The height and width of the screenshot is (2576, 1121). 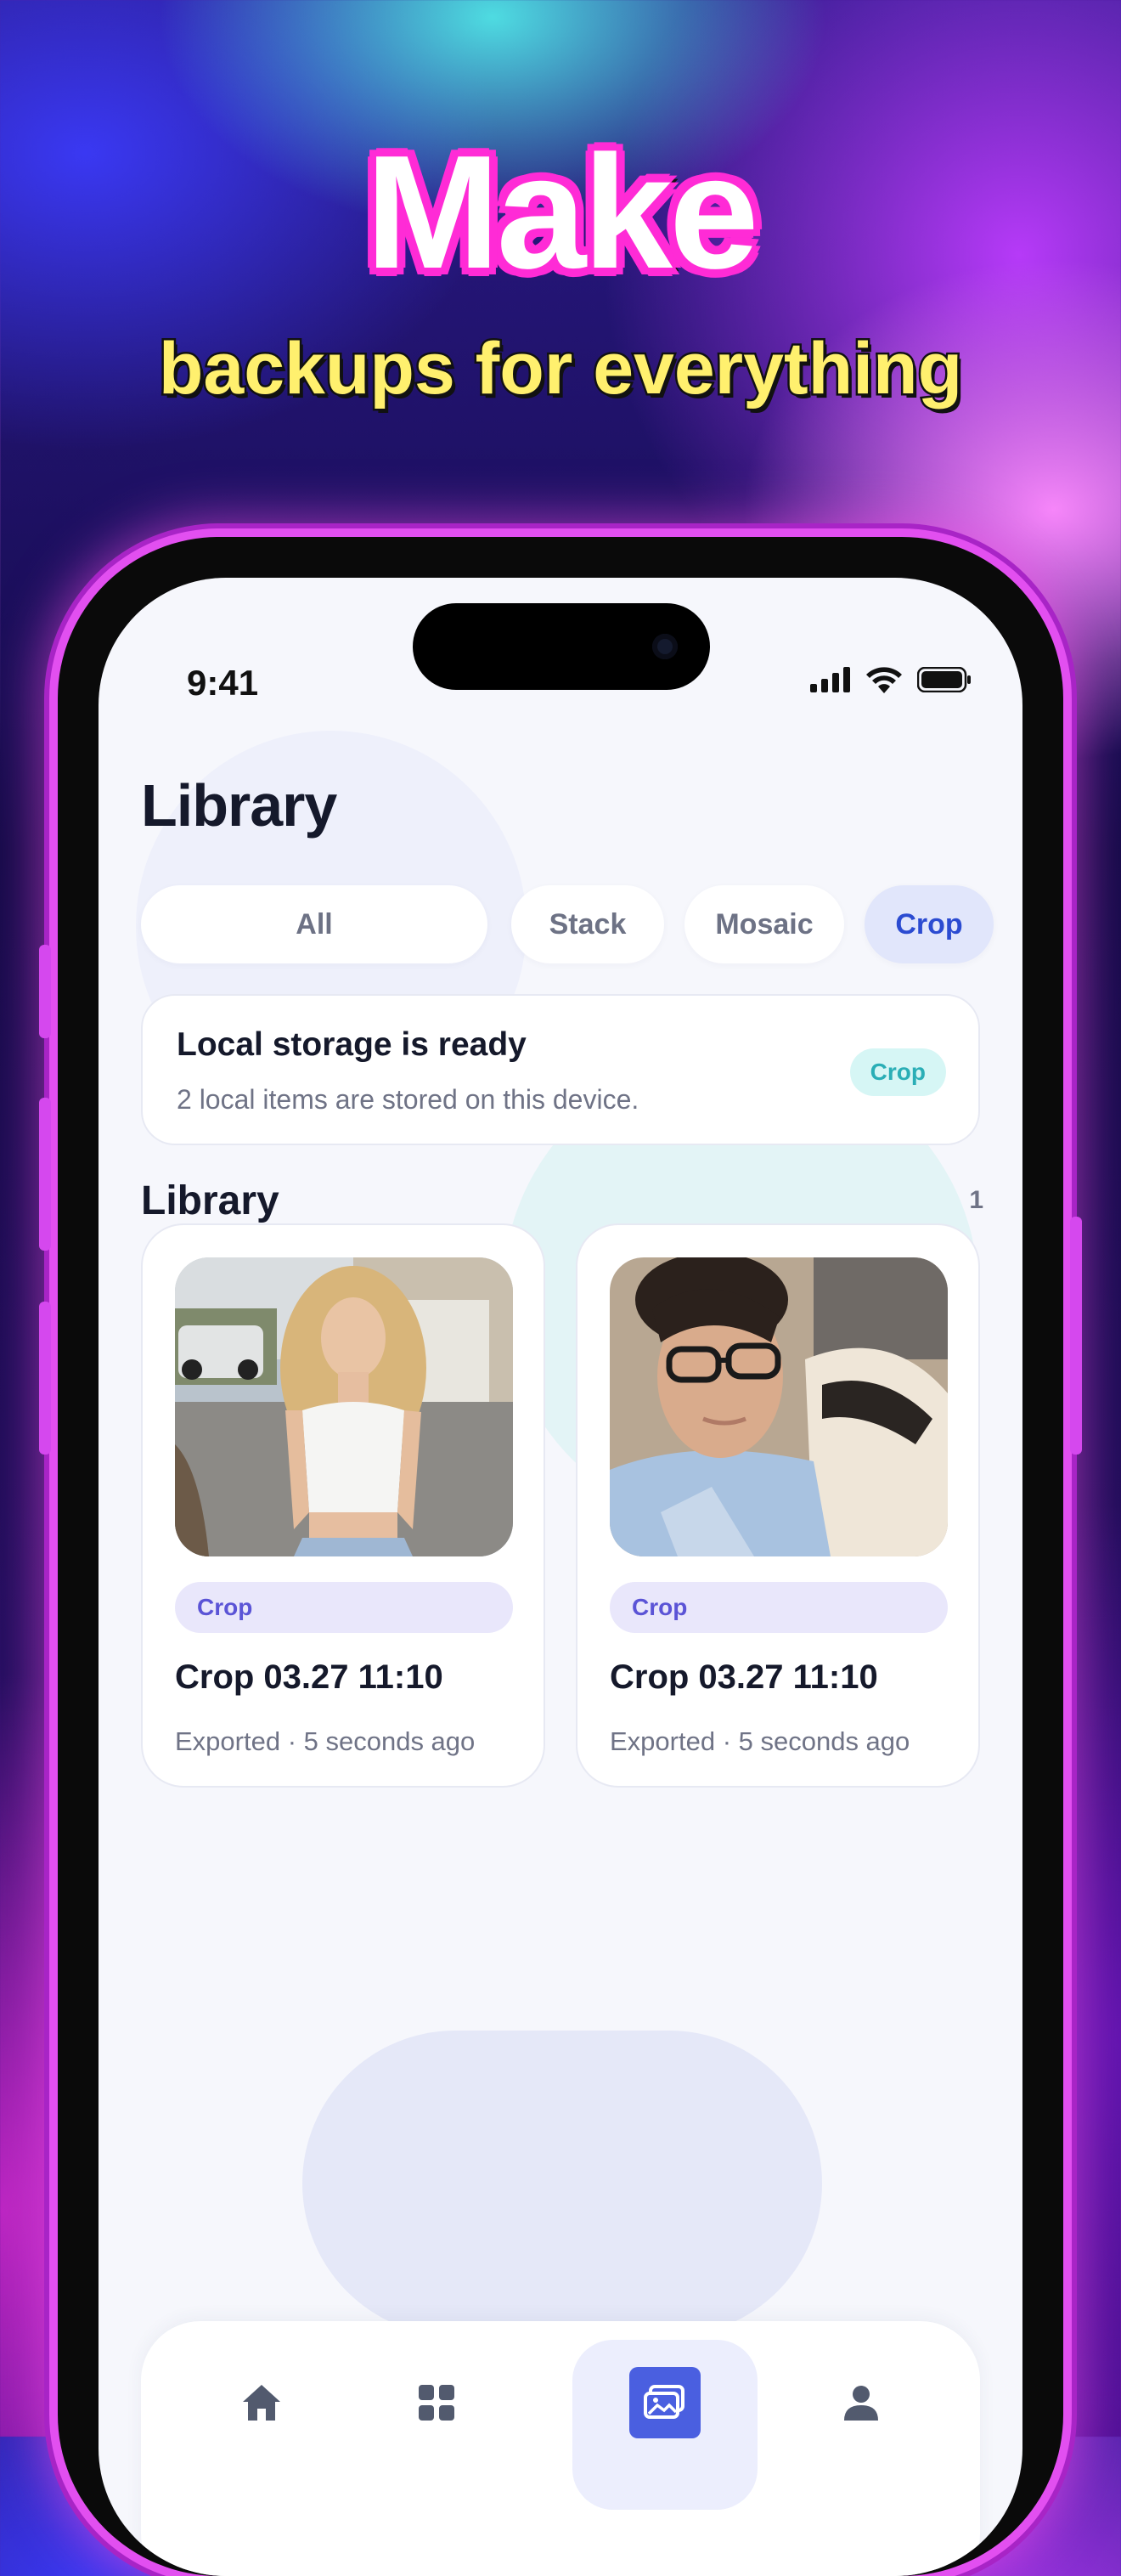 What do you see at coordinates (210, 1200) in the screenshot?
I see `section-title: Library` at bounding box center [210, 1200].